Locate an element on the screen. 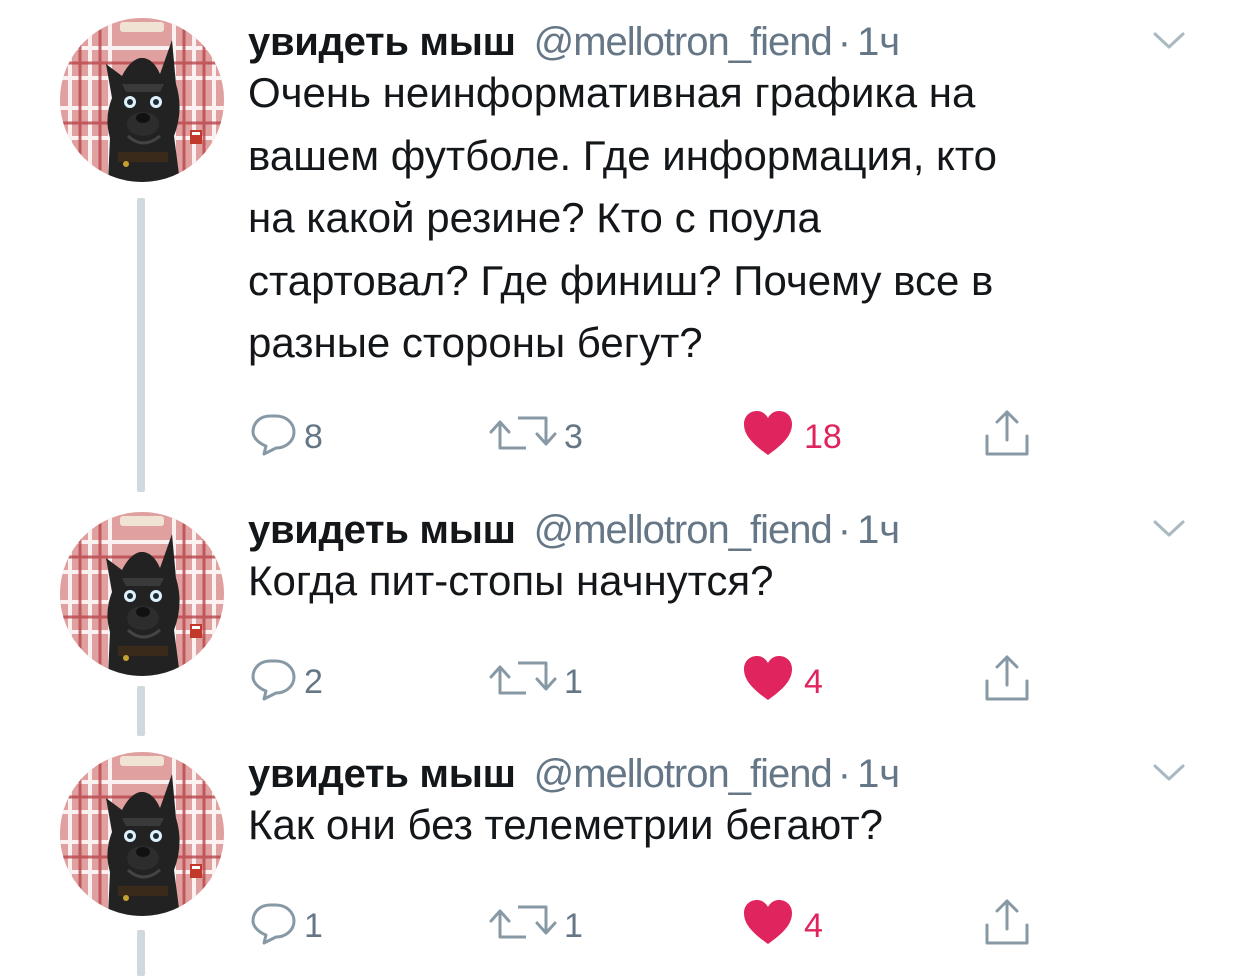 The width and height of the screenshot is (1239, 976). like-button: 18 is located at coordinates (792, 437).